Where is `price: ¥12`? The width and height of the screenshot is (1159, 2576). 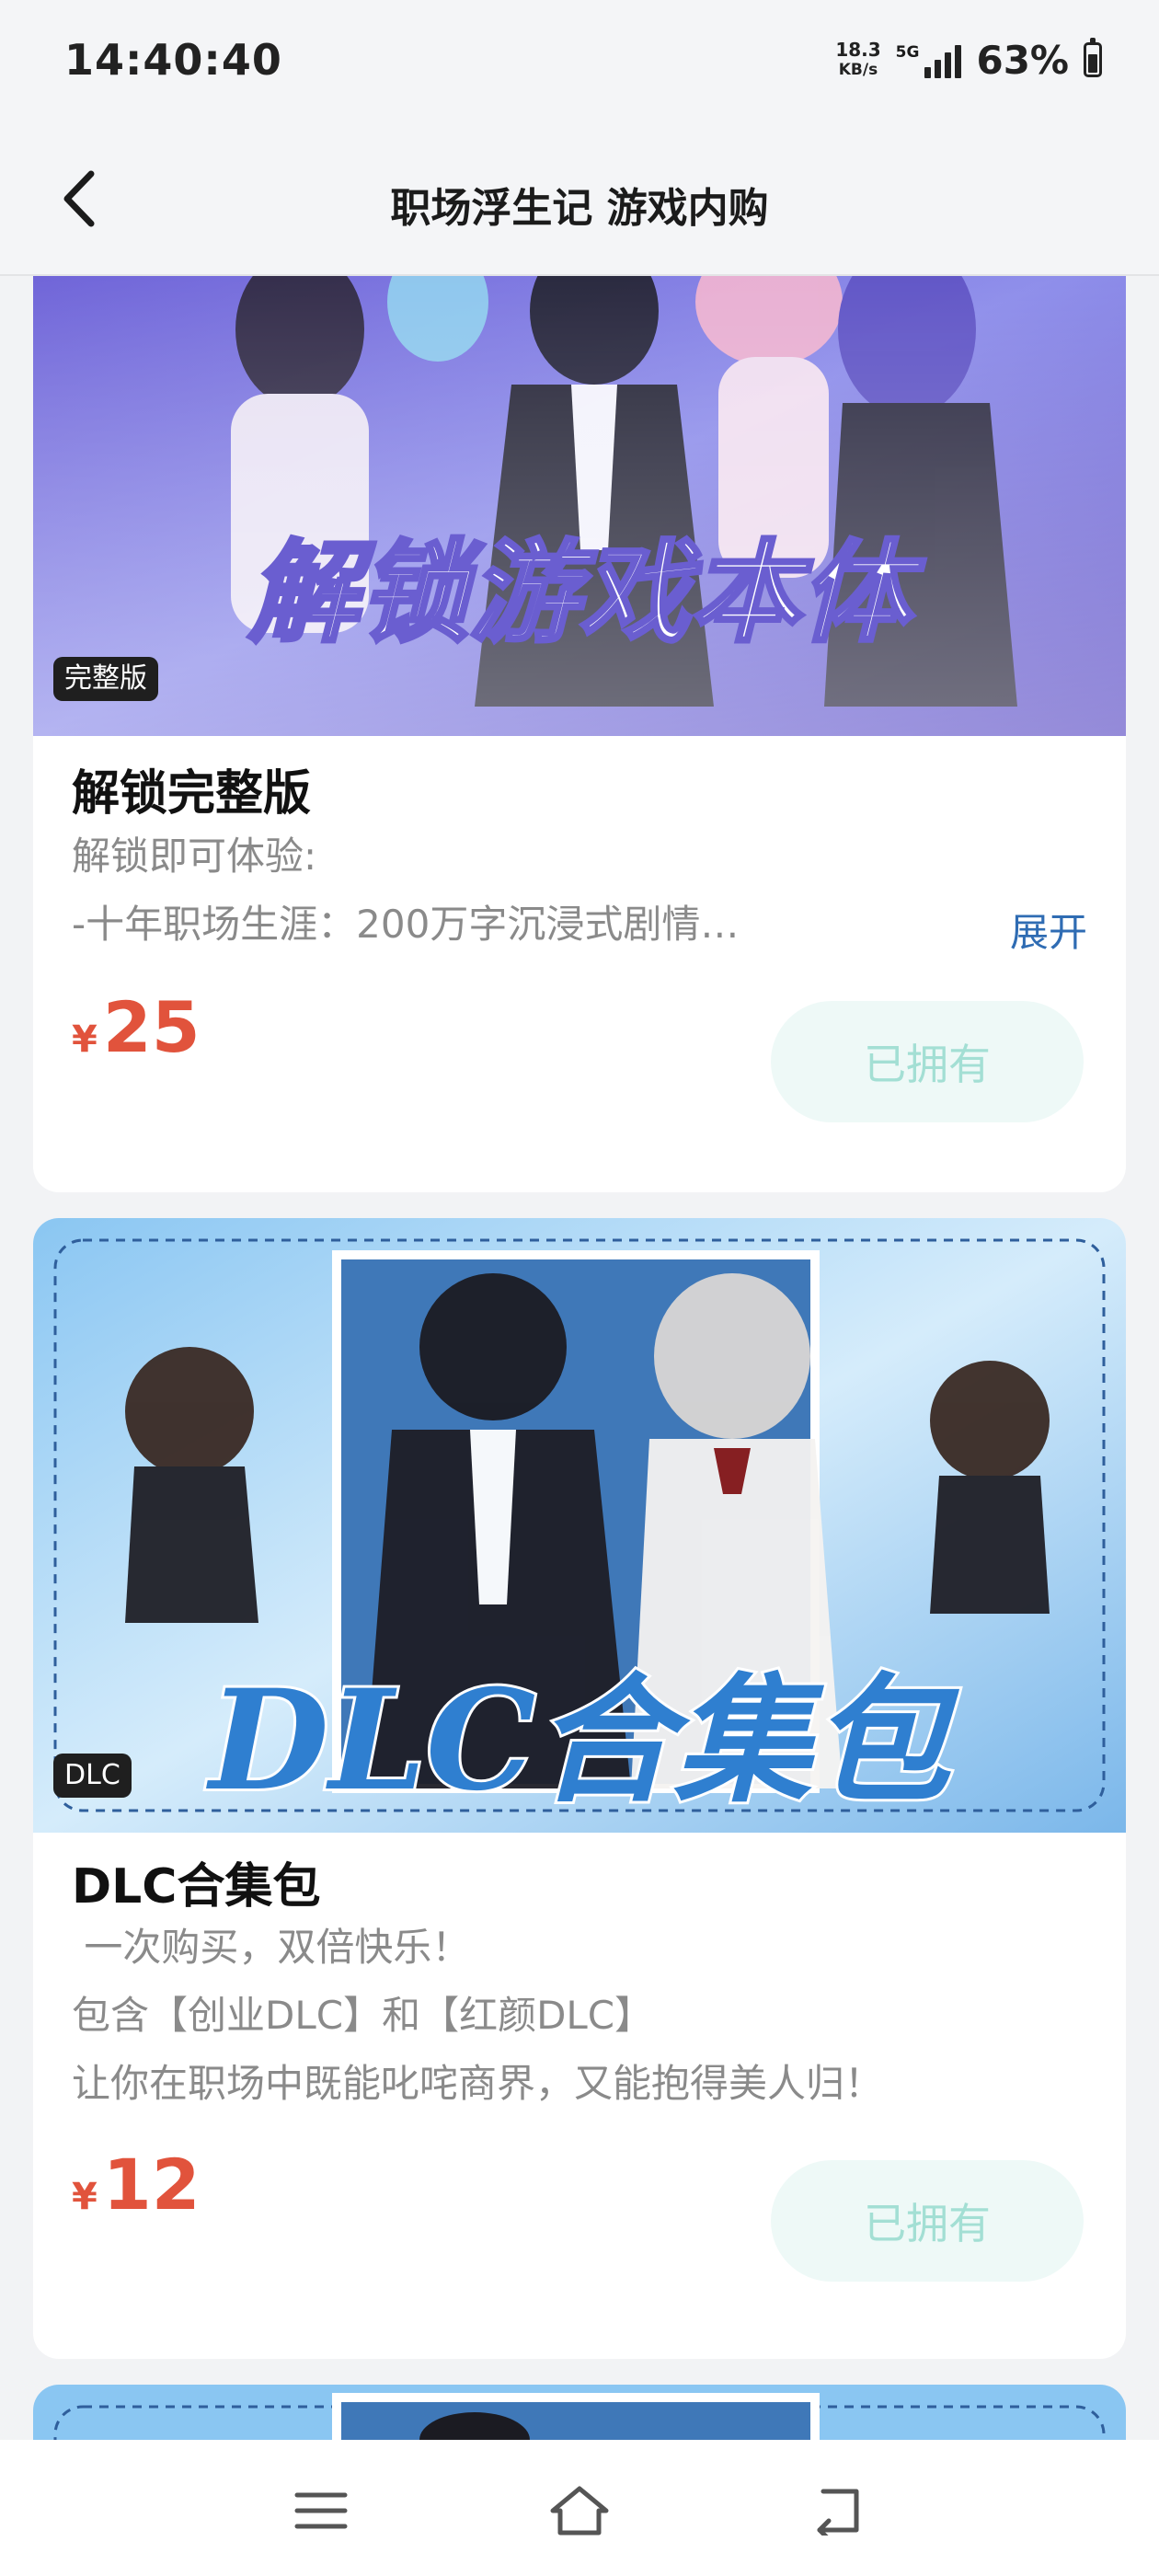
price: ¥12 is located at coordinates (136, 2184).